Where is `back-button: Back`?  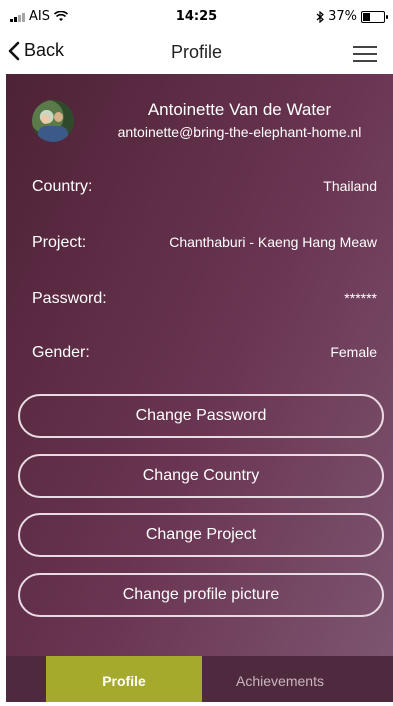 back-button: Back is located at coordinates (36, 50).